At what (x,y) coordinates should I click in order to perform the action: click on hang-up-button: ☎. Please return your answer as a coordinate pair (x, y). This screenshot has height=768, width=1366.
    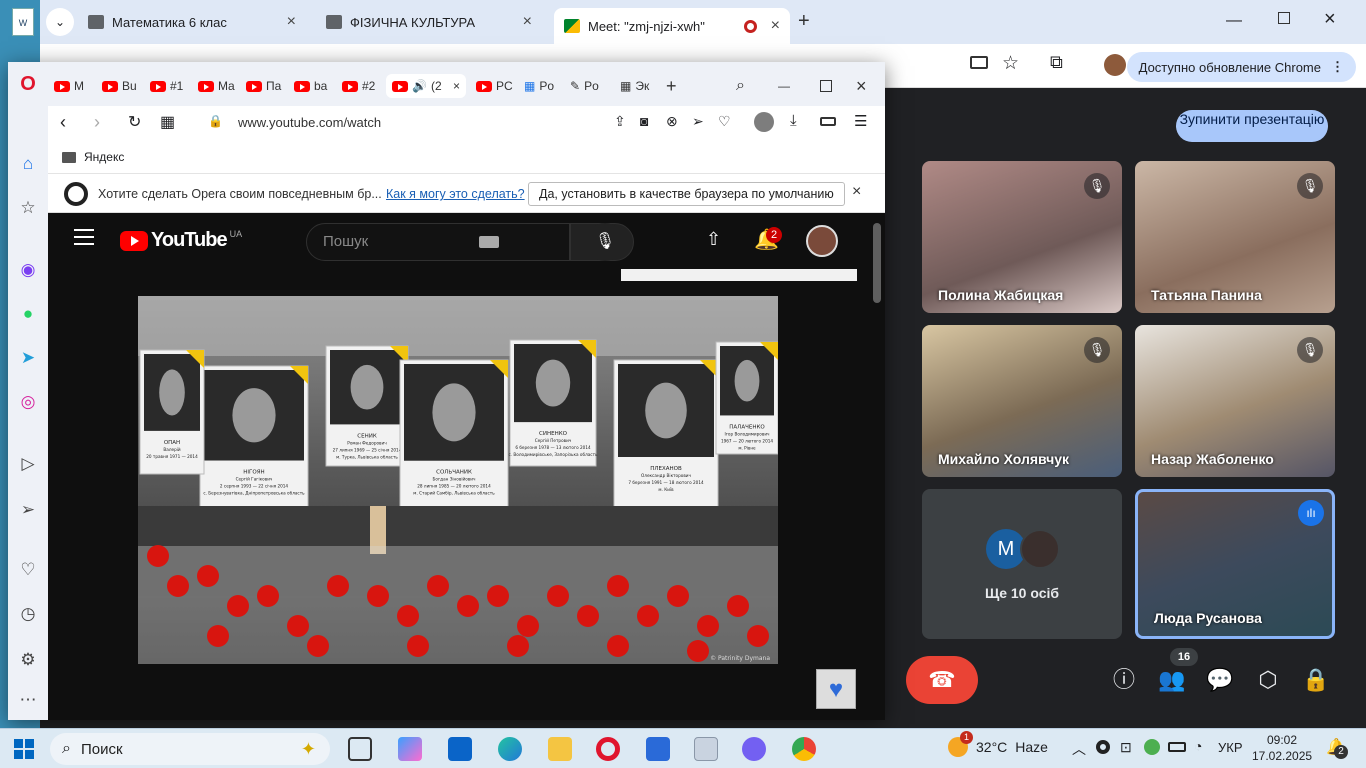
    Looking at the image, I should click on (942, 680).